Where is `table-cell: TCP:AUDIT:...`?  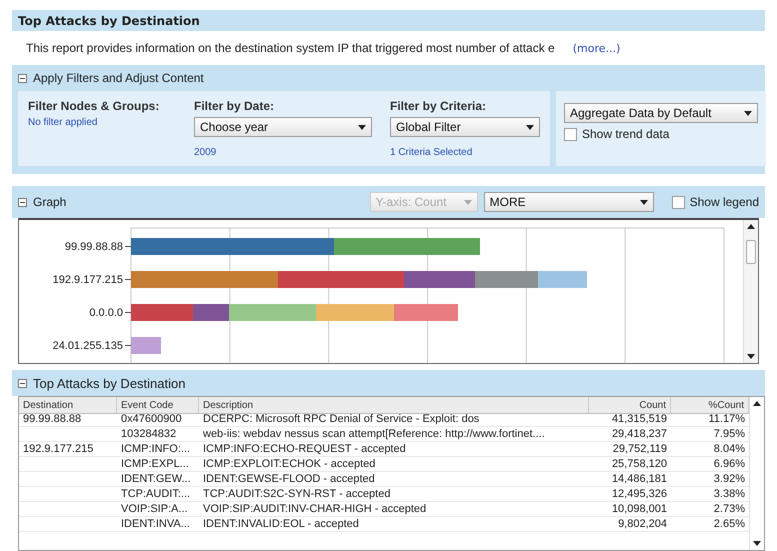 table-cell: TCP:AUDIT:... is located at coordinates (158, 494).